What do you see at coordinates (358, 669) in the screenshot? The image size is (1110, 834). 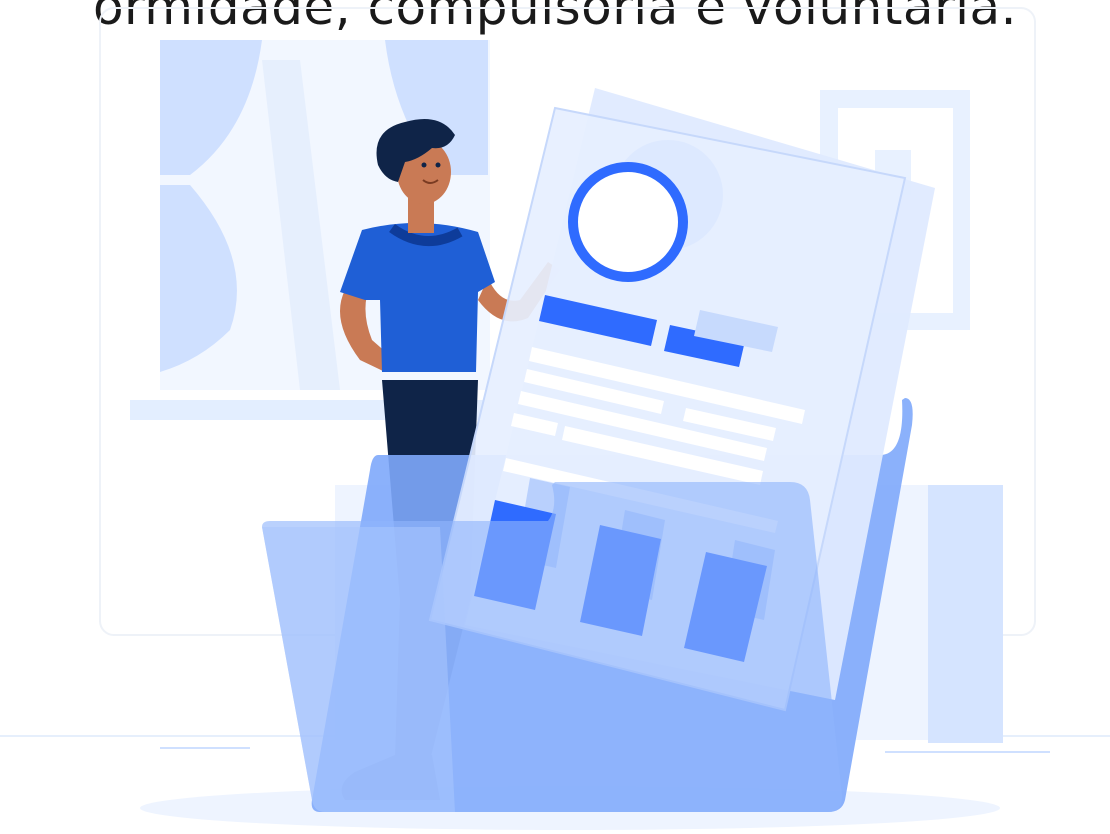 I see `folder-flap` at bounding box center [358, 669].